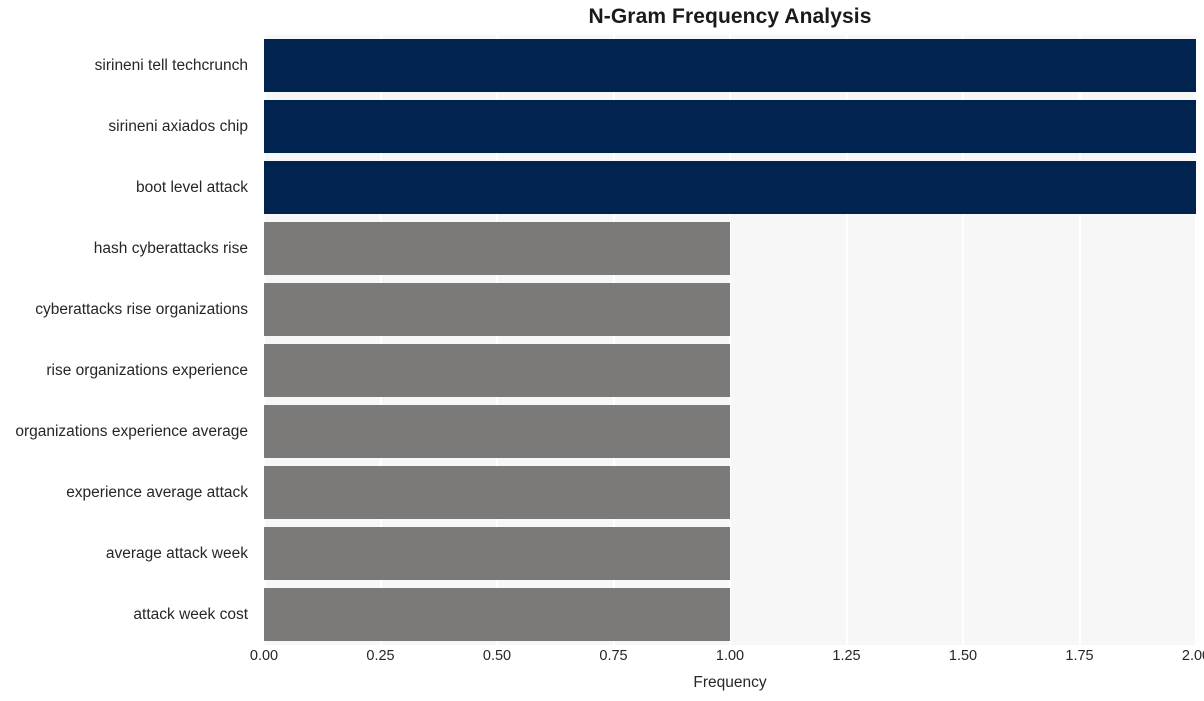  I want to click on x-tick-label: 2.00, so click(1192, 656).